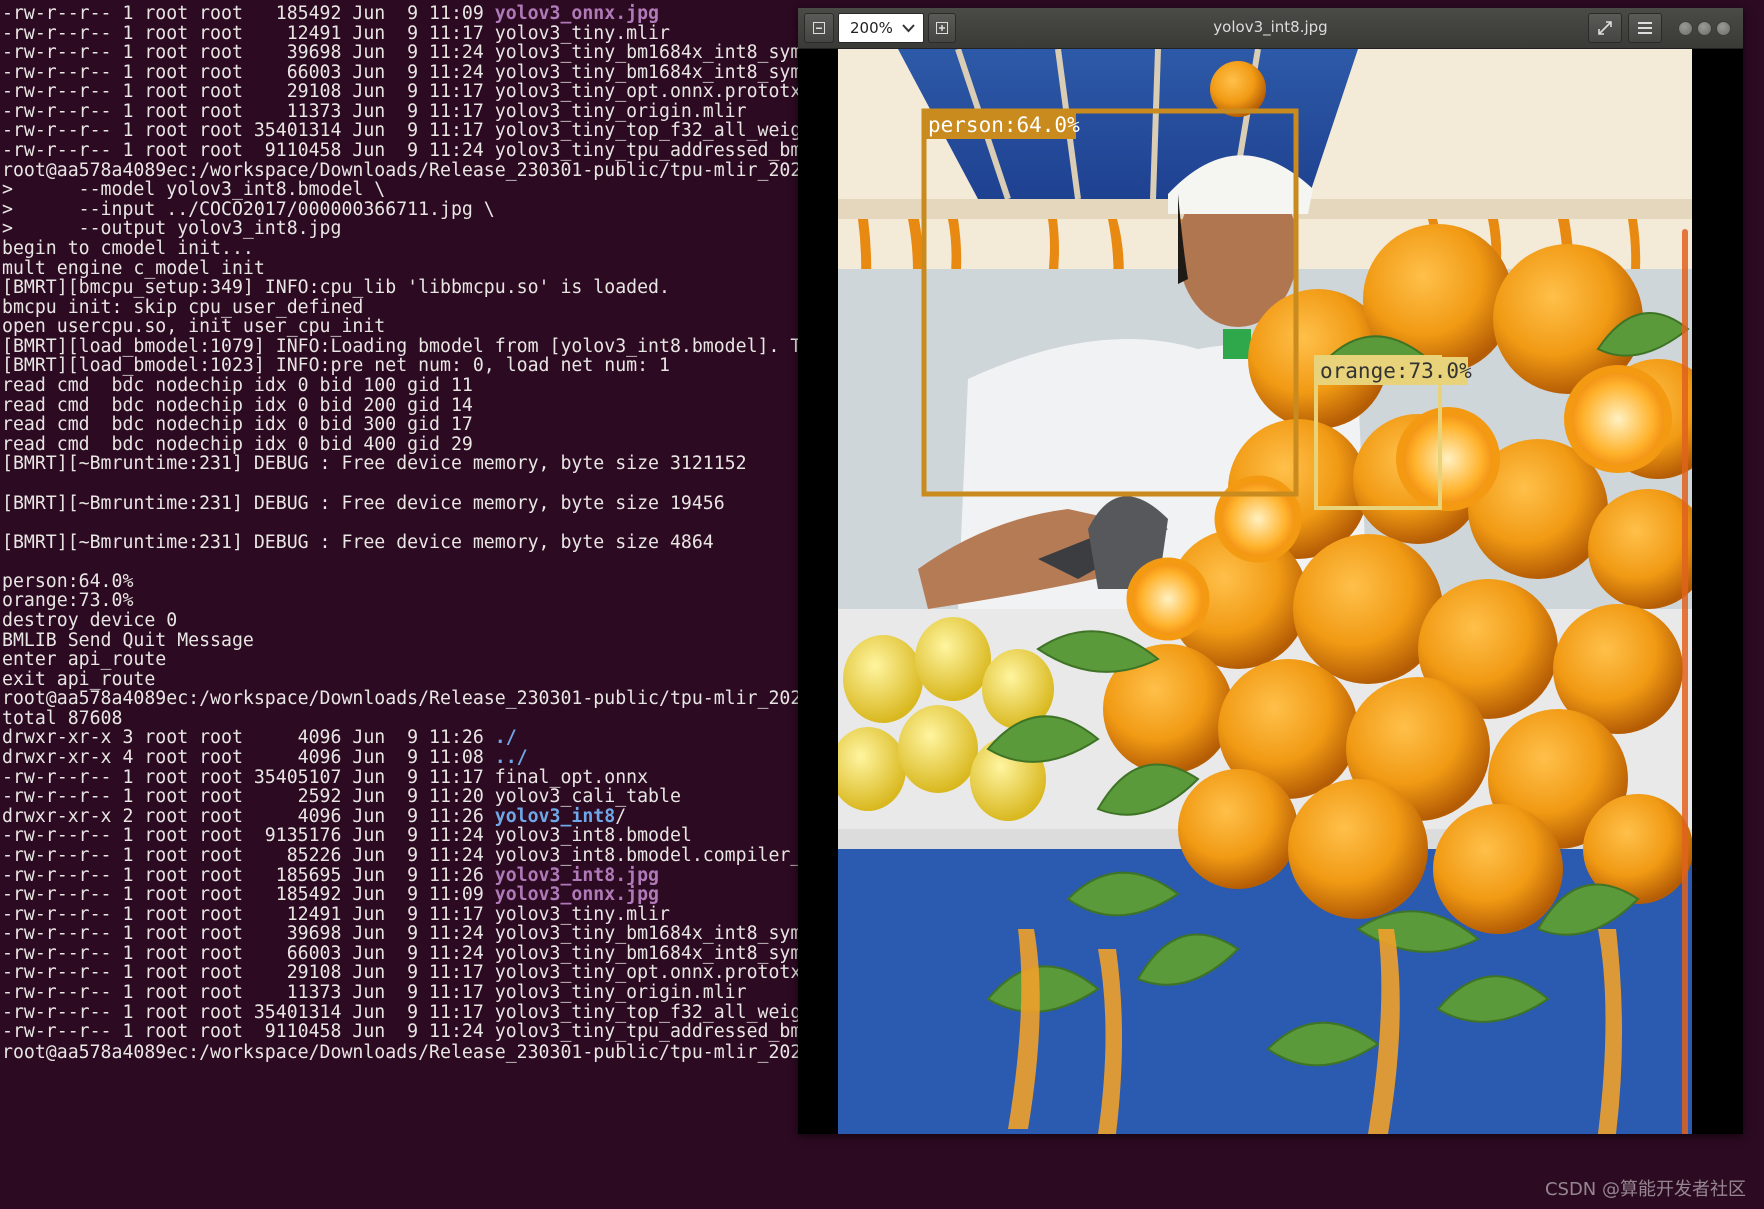 The height and width of the screenshot is (1209, 1764). I want to click on terminal-text: open usercpu.so, init user_cpu_init, so click(194, 327).